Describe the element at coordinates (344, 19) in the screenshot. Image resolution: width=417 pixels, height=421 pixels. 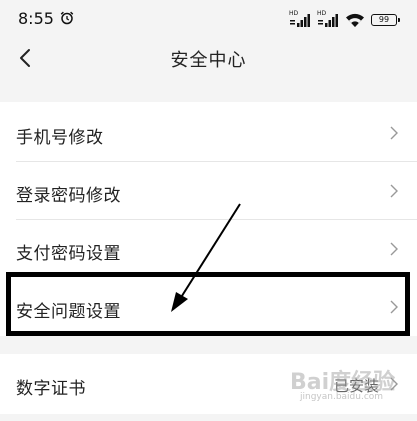
I see `status-indicators: HD HD 99` at that location.